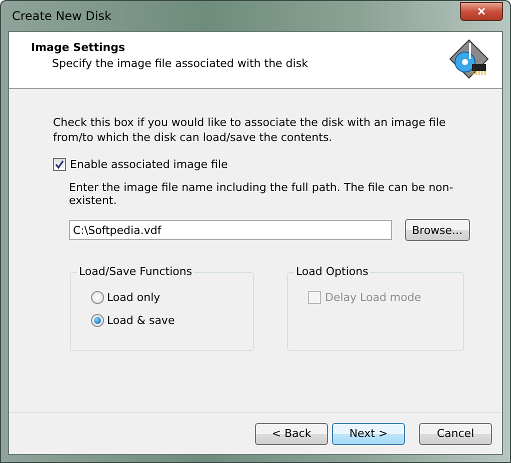 The image size is (511, 463). What do you see at coordinates (481, 11) in the screenshot?
I see `close-button: ×` at bounding box center [481, 11].